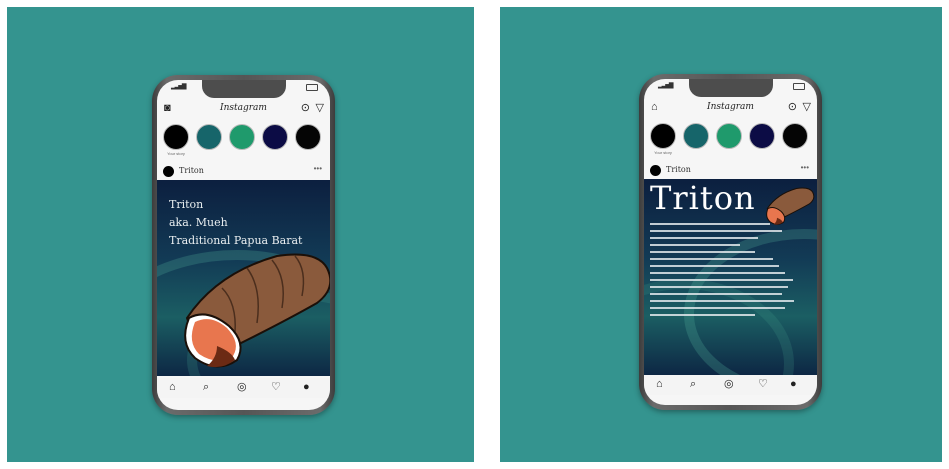  I want to click on post-big-title: Triton, so click(703, 198).